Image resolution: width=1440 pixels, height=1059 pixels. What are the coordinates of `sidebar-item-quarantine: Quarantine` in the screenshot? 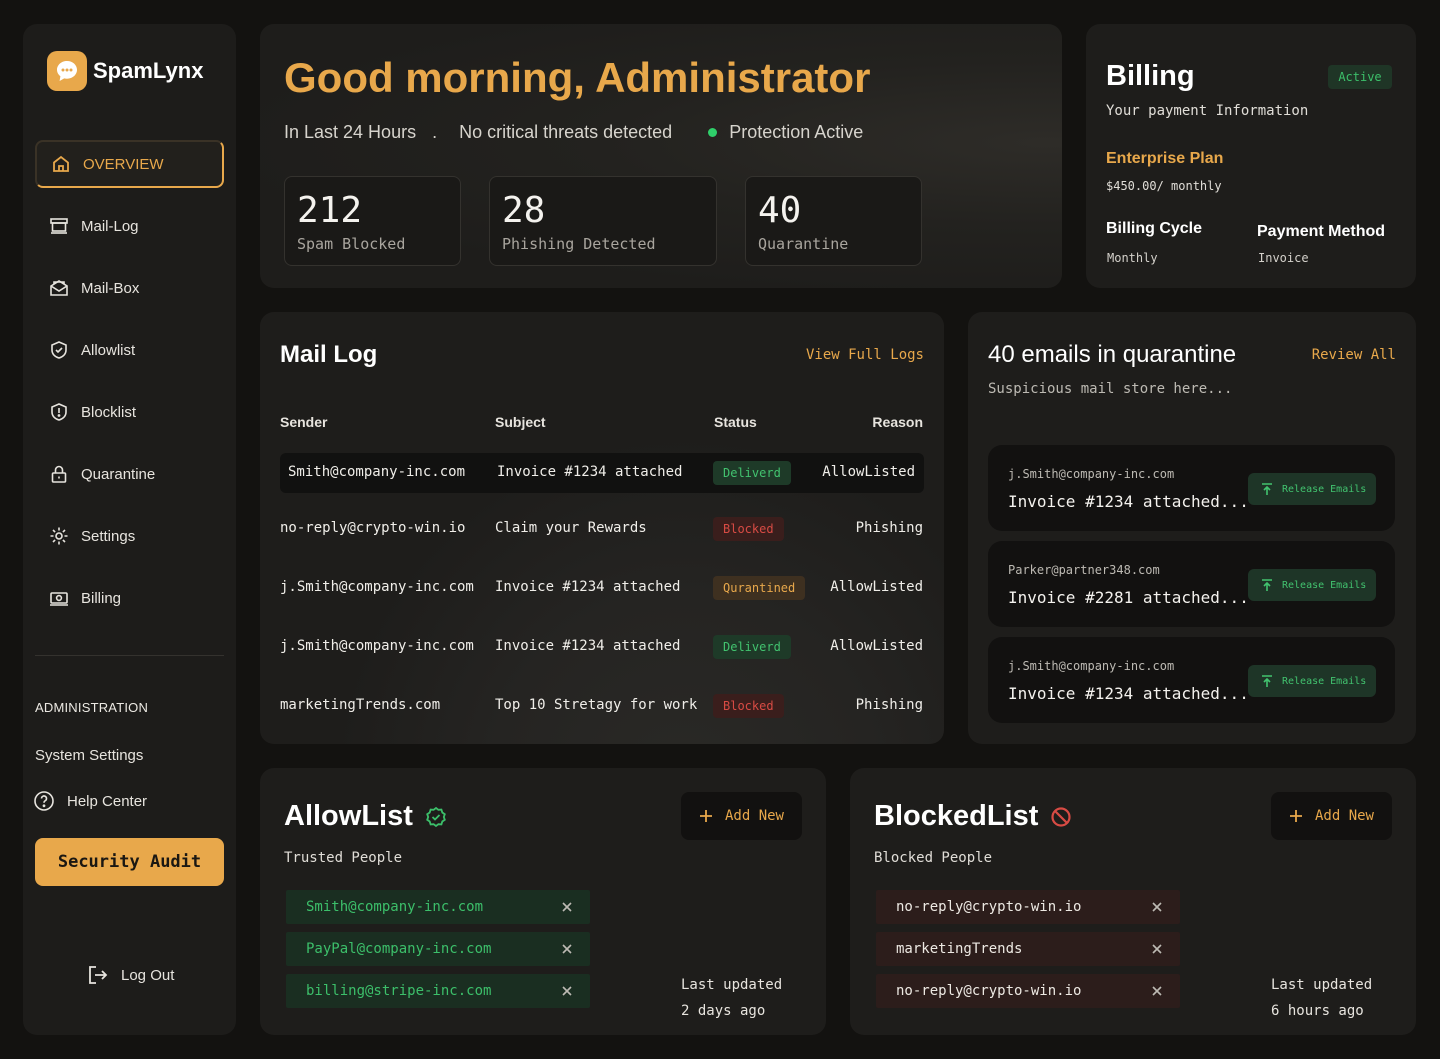 It's located at (129, 474).